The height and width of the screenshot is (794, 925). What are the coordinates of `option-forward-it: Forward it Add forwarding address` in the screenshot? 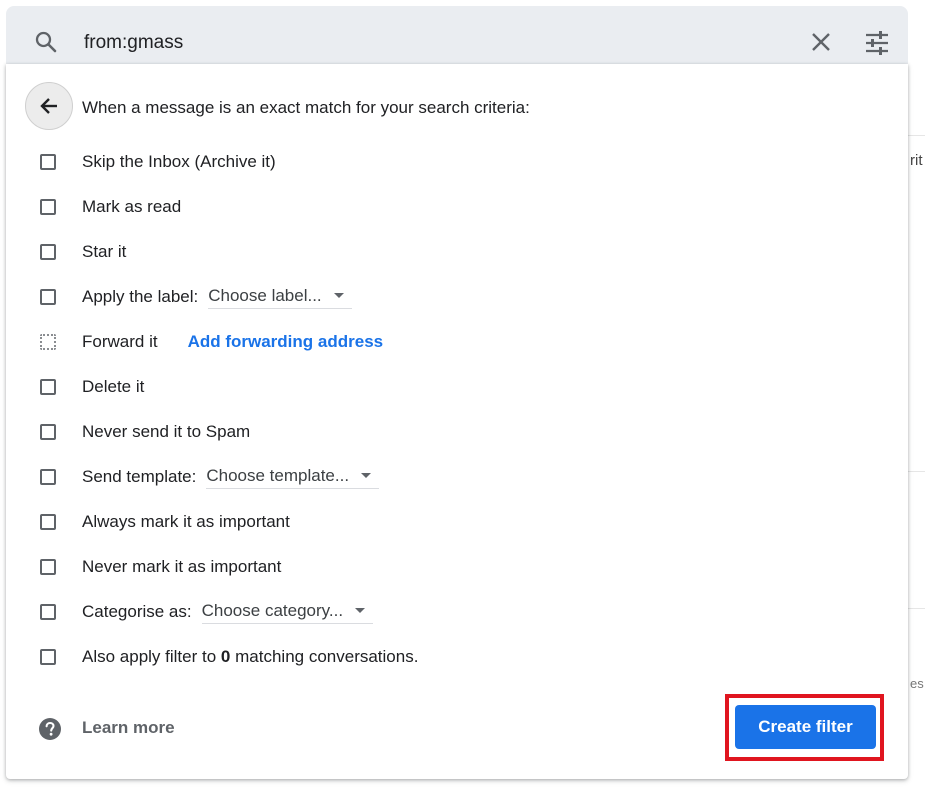 It's located at (211, 342).